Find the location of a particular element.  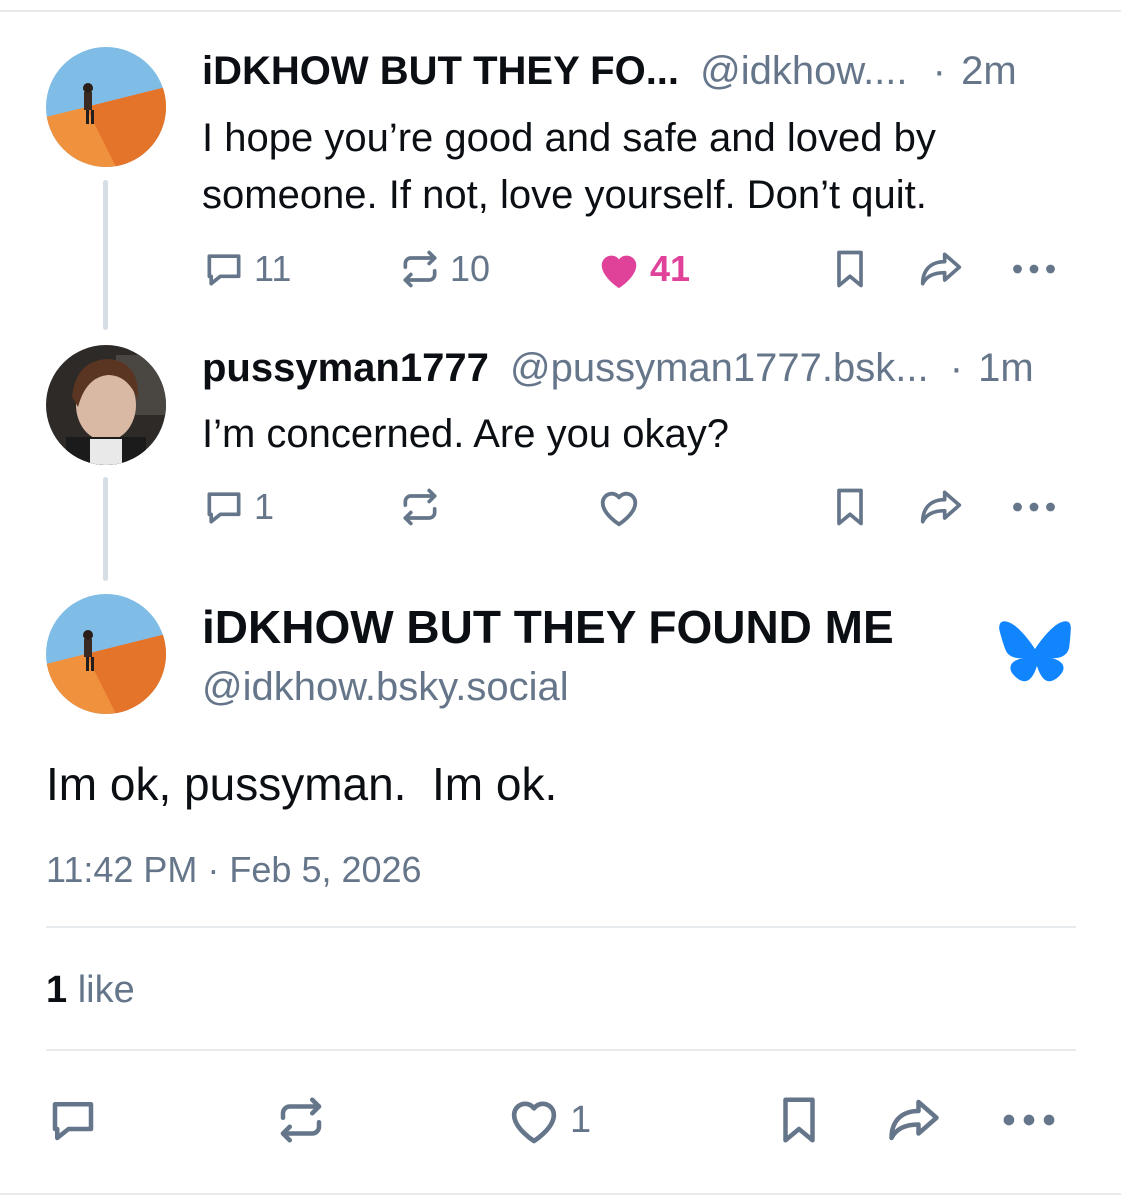

like-count: 41 is located at coordinates (670, 268).